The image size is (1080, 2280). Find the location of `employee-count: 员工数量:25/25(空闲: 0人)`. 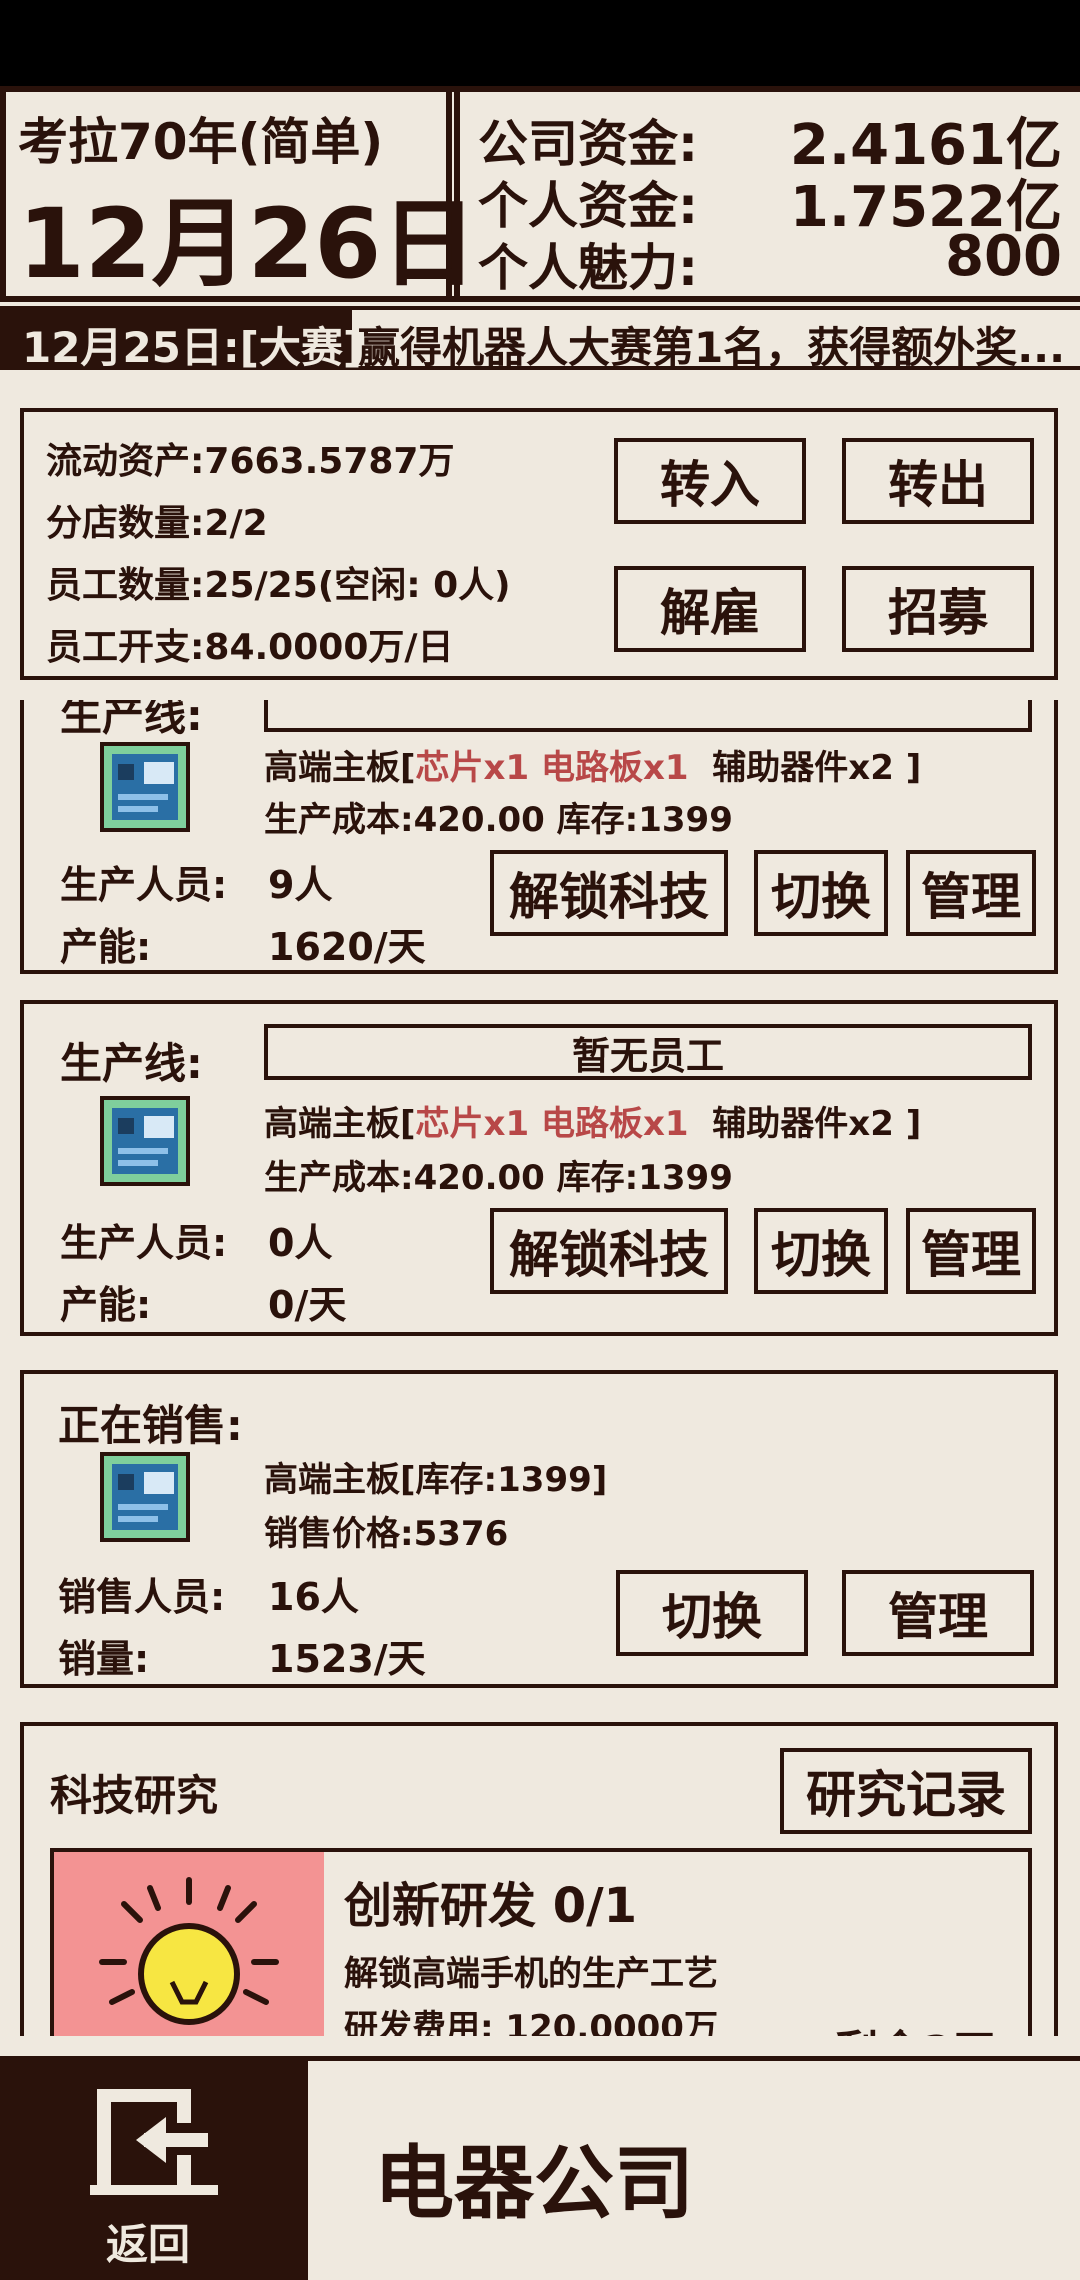

employee-count: 员工数量:25/25(空闲: 0人) is located at coordinates (278, 585).